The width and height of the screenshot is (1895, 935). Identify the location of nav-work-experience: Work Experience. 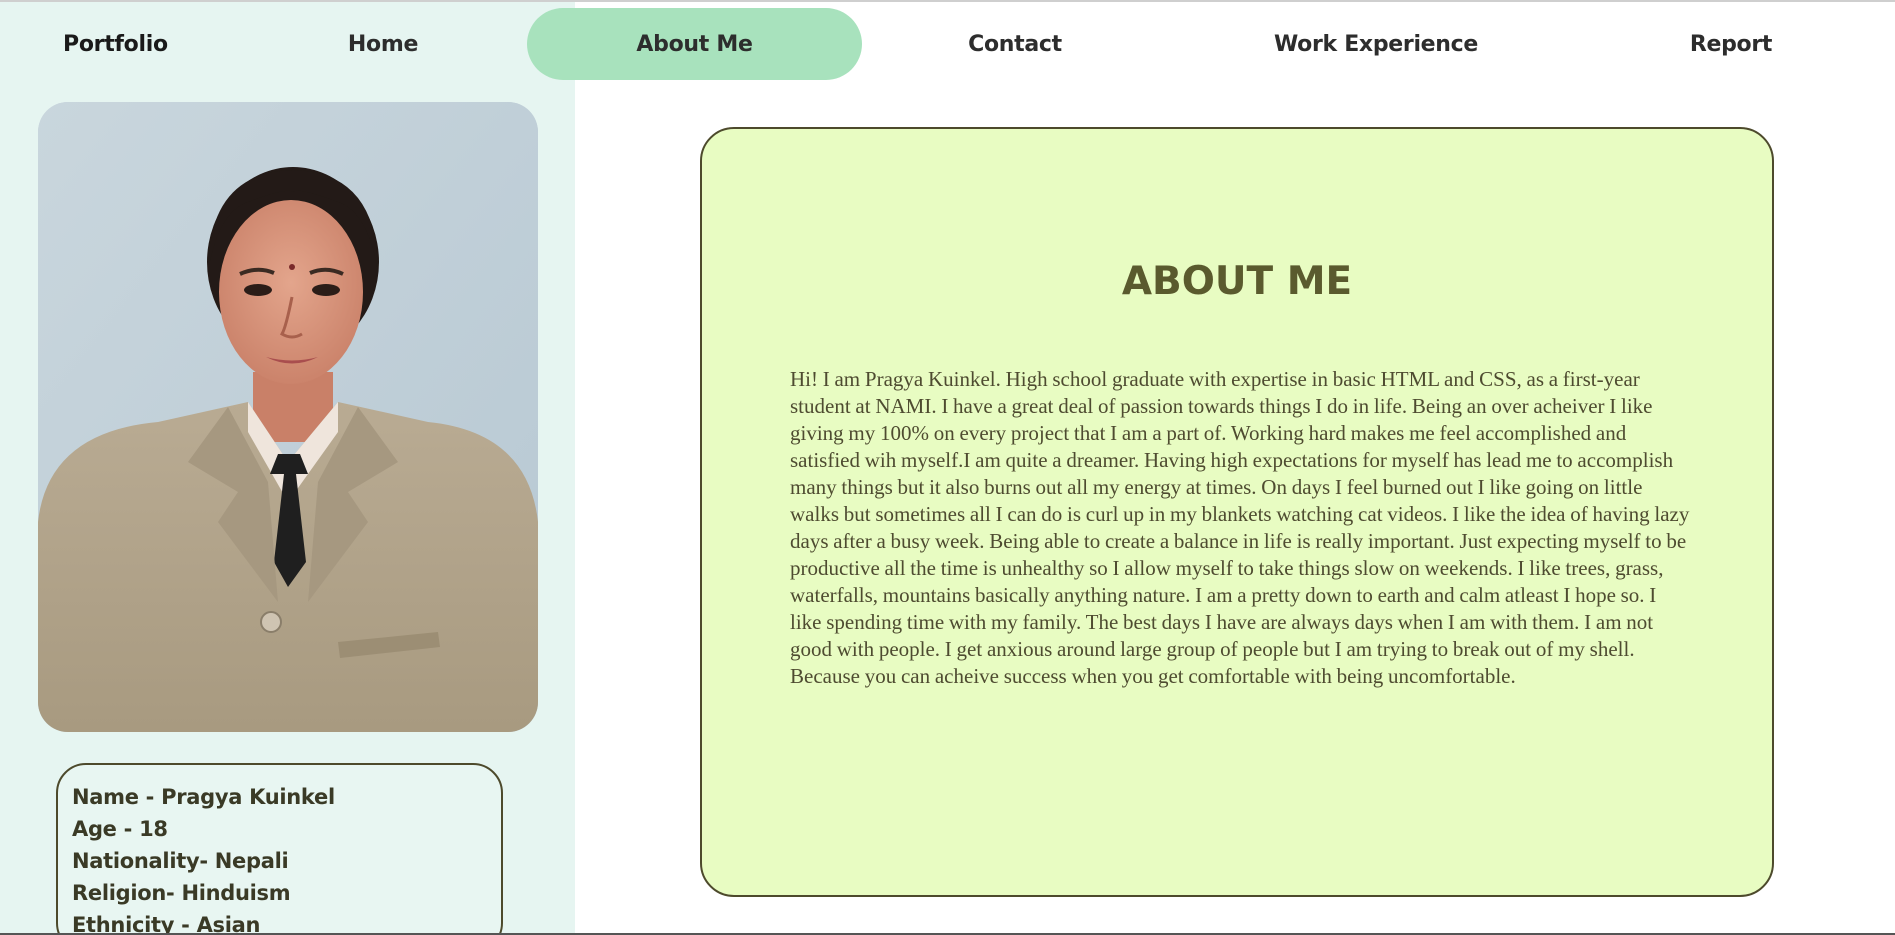
(1376, 44).